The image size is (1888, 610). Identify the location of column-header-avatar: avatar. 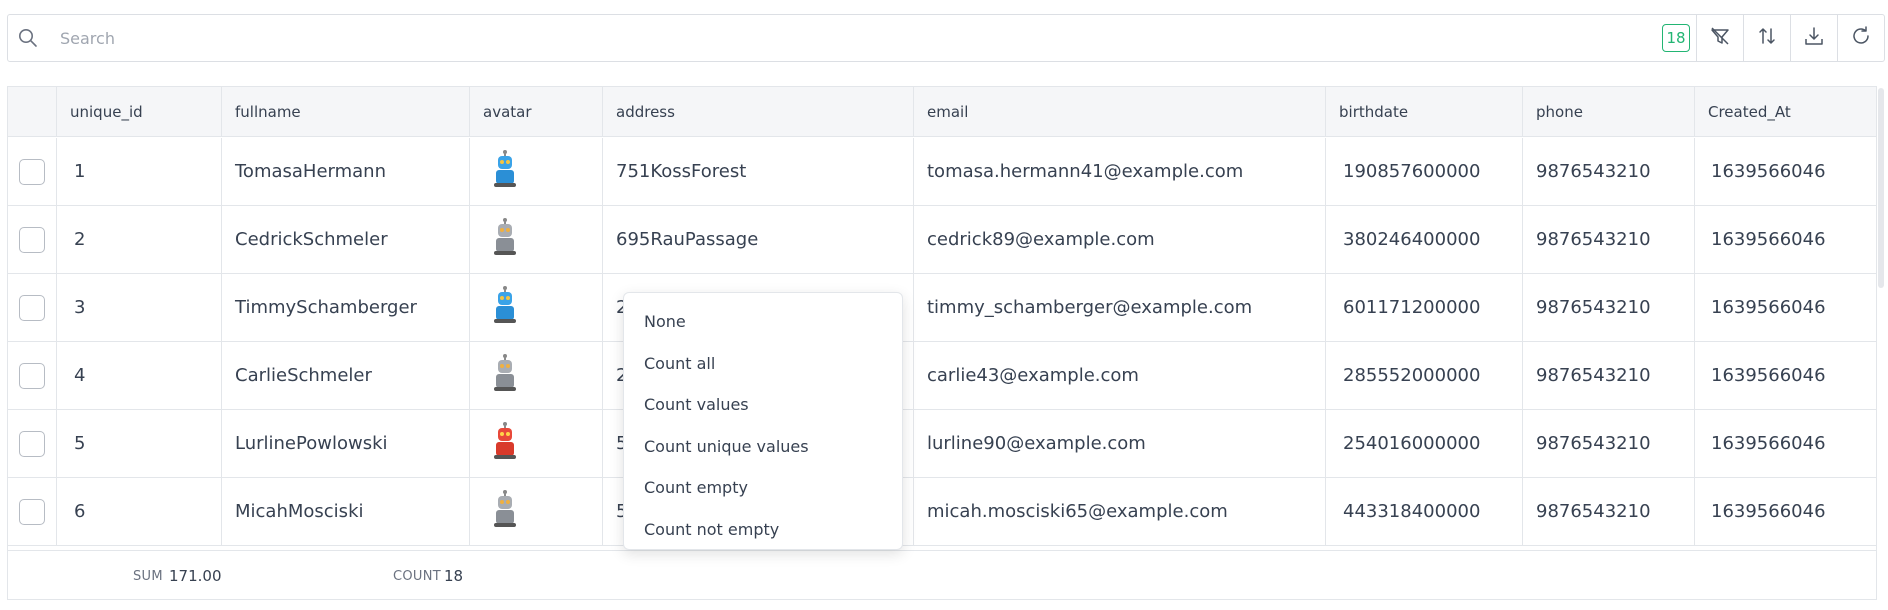
(536, 111).